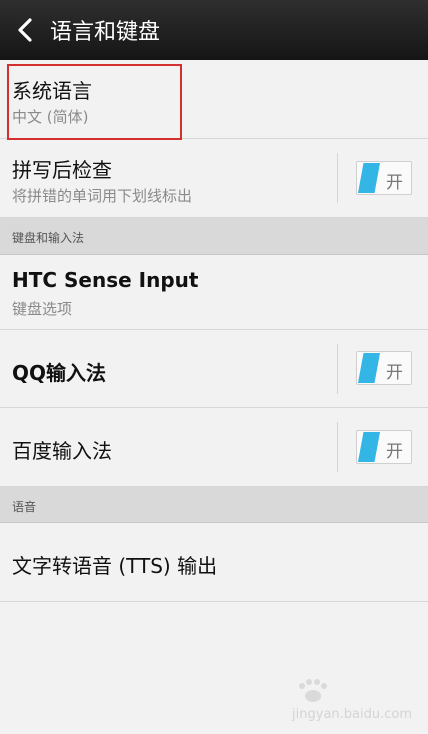 The image size is (428, 734). I want to click on page-title: 语言和键盘, so click(105, 32).